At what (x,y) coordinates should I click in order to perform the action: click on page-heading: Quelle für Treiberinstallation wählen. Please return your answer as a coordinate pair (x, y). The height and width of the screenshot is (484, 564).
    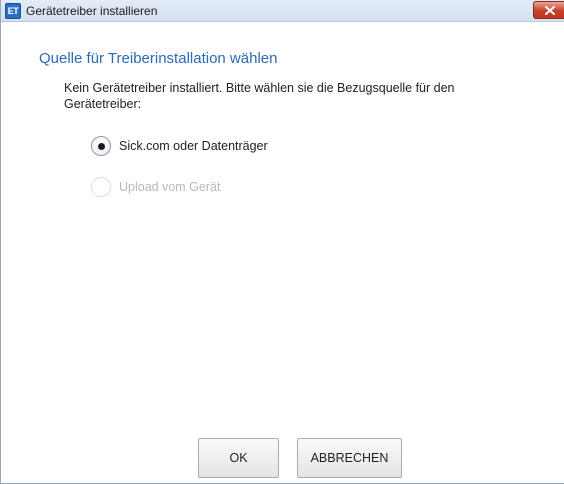
    Looking at the image, I should click on (158, 58).